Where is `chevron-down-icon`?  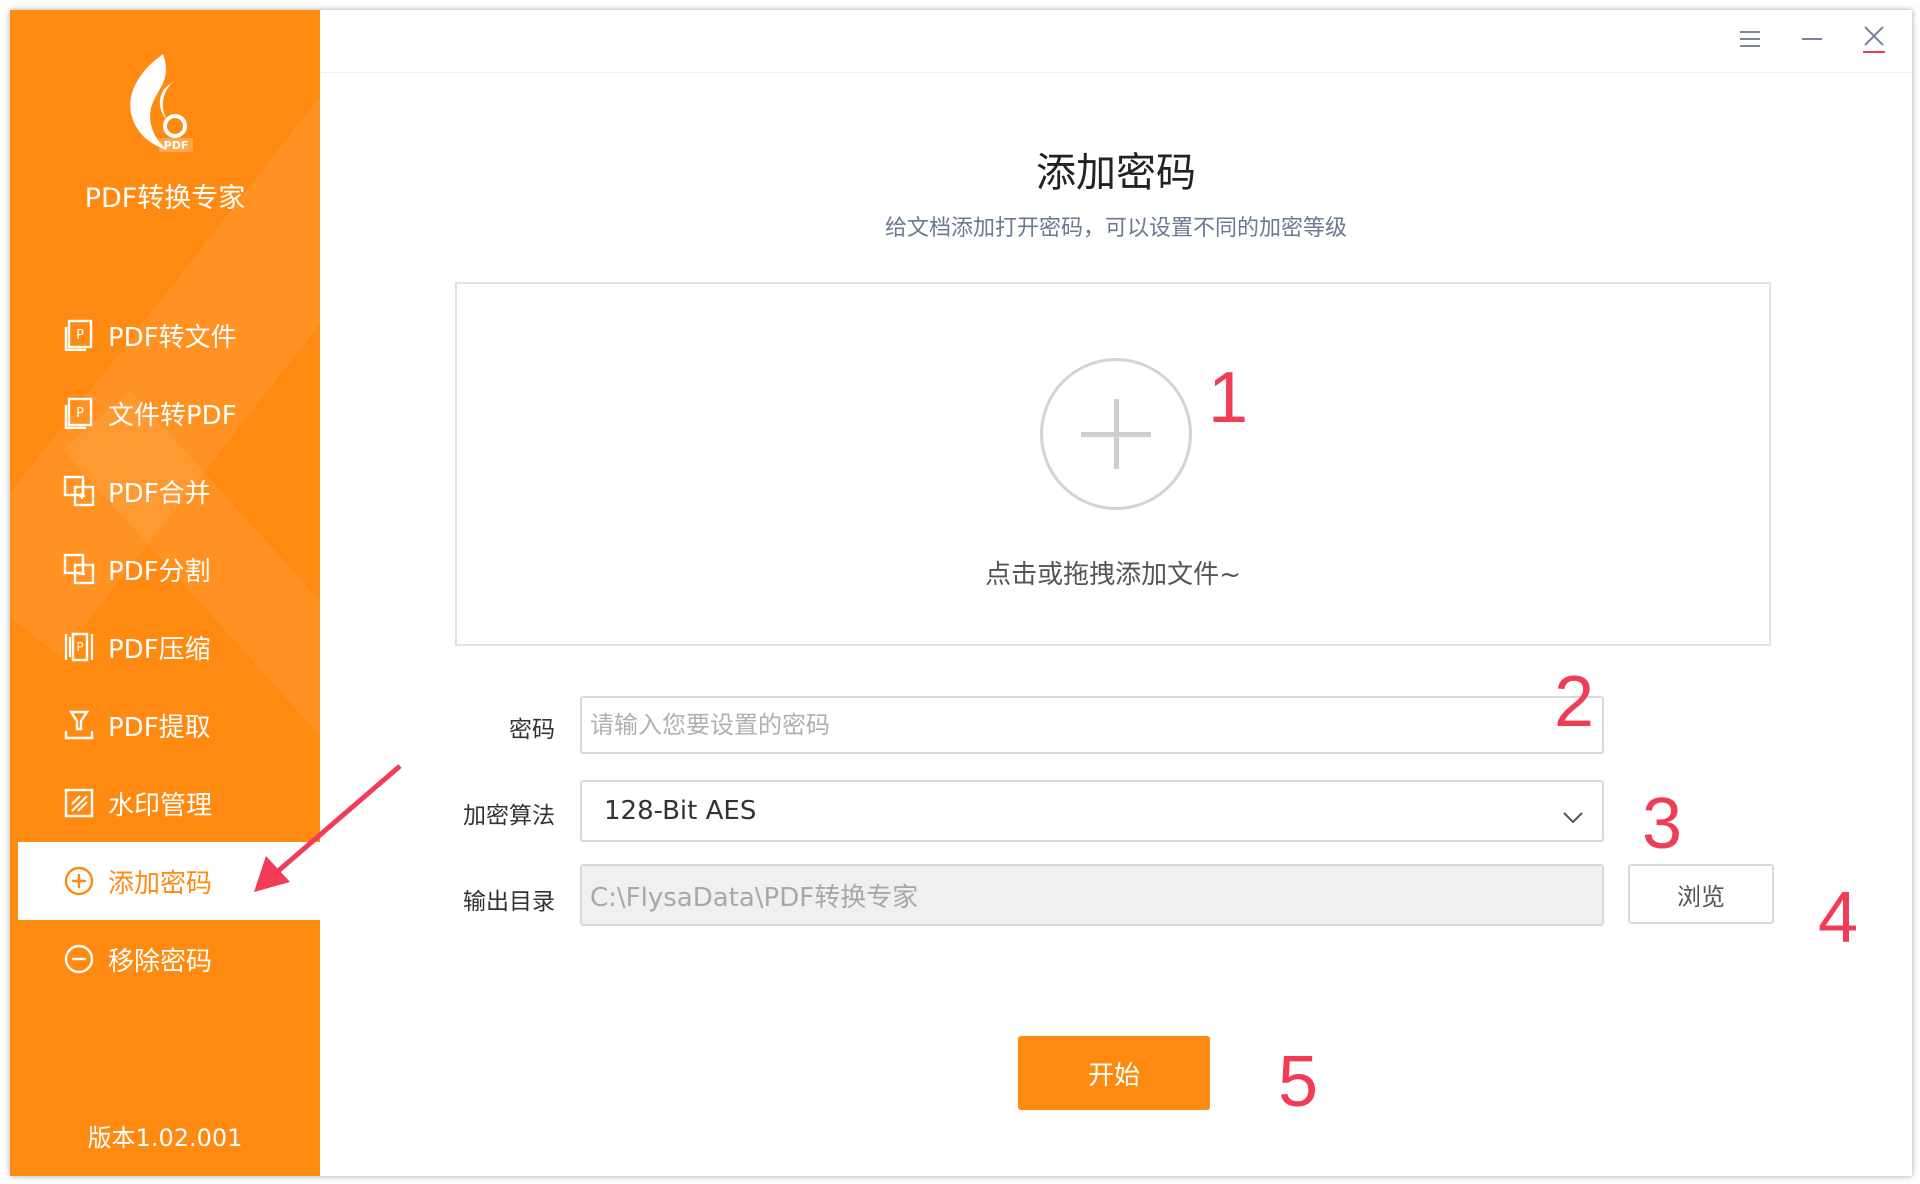
chevron-down-icon is located at coordinates (1573, 817).